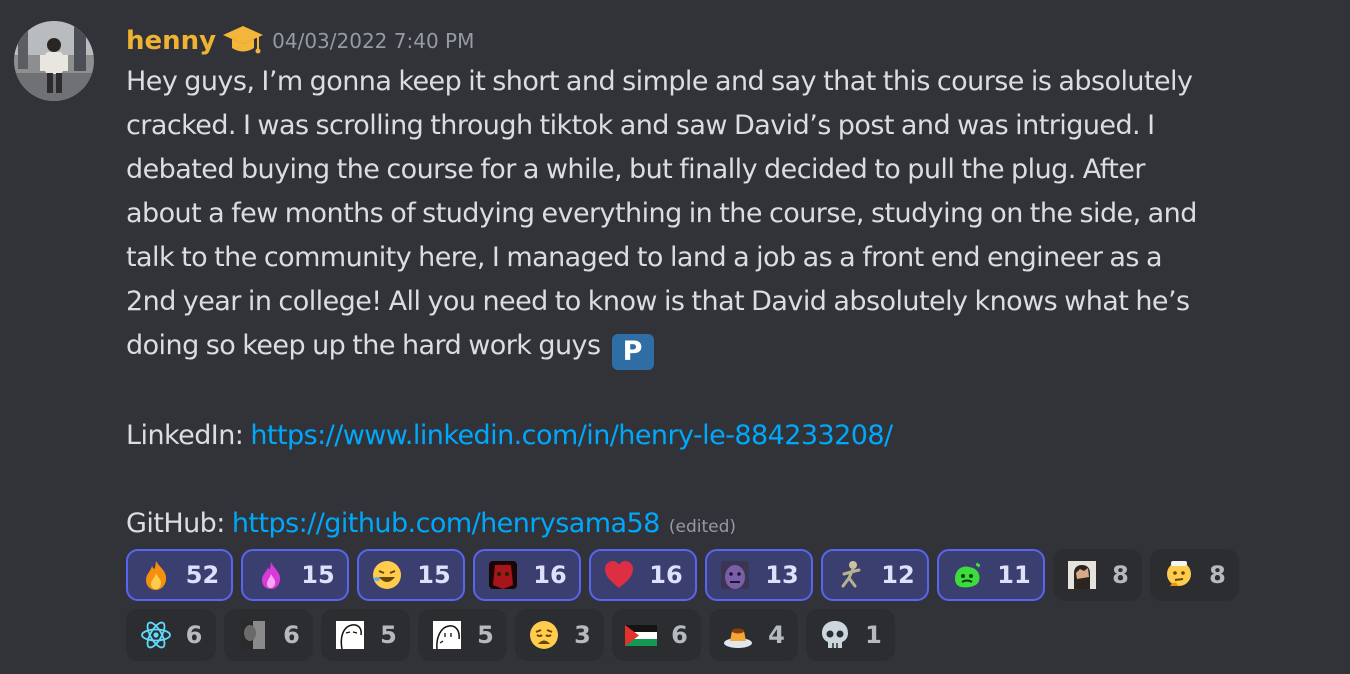 This screenshot has width=1350, height=674. I want to click on reaction-count: 52, so click(202, 575).